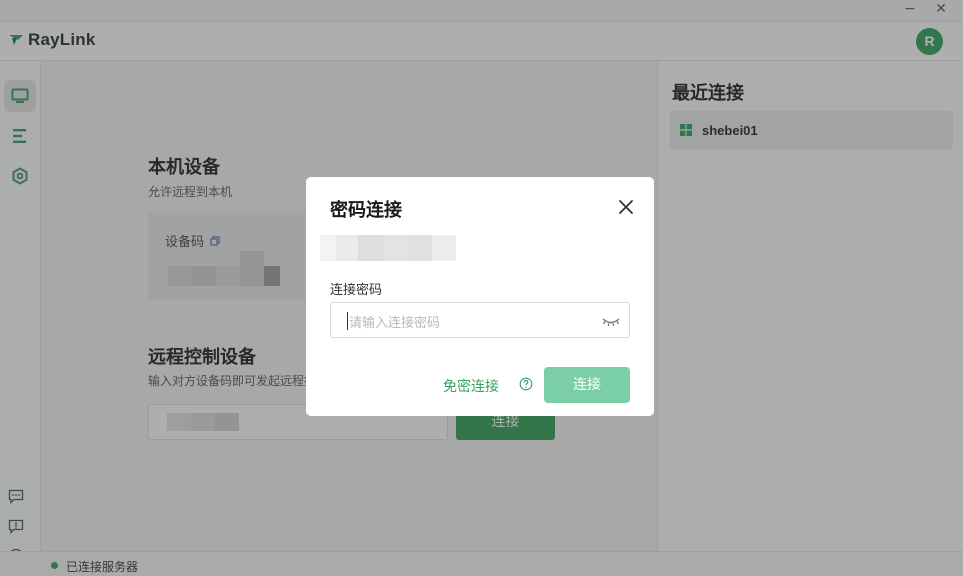 The height and width of the screenshot is (576, 963). Describe the element at coordinates (480, 296) in the screenshot. I see `password-connect-dialog: 密码连接 连接密码 请输入连接密码 免密连接 连接` at that location.